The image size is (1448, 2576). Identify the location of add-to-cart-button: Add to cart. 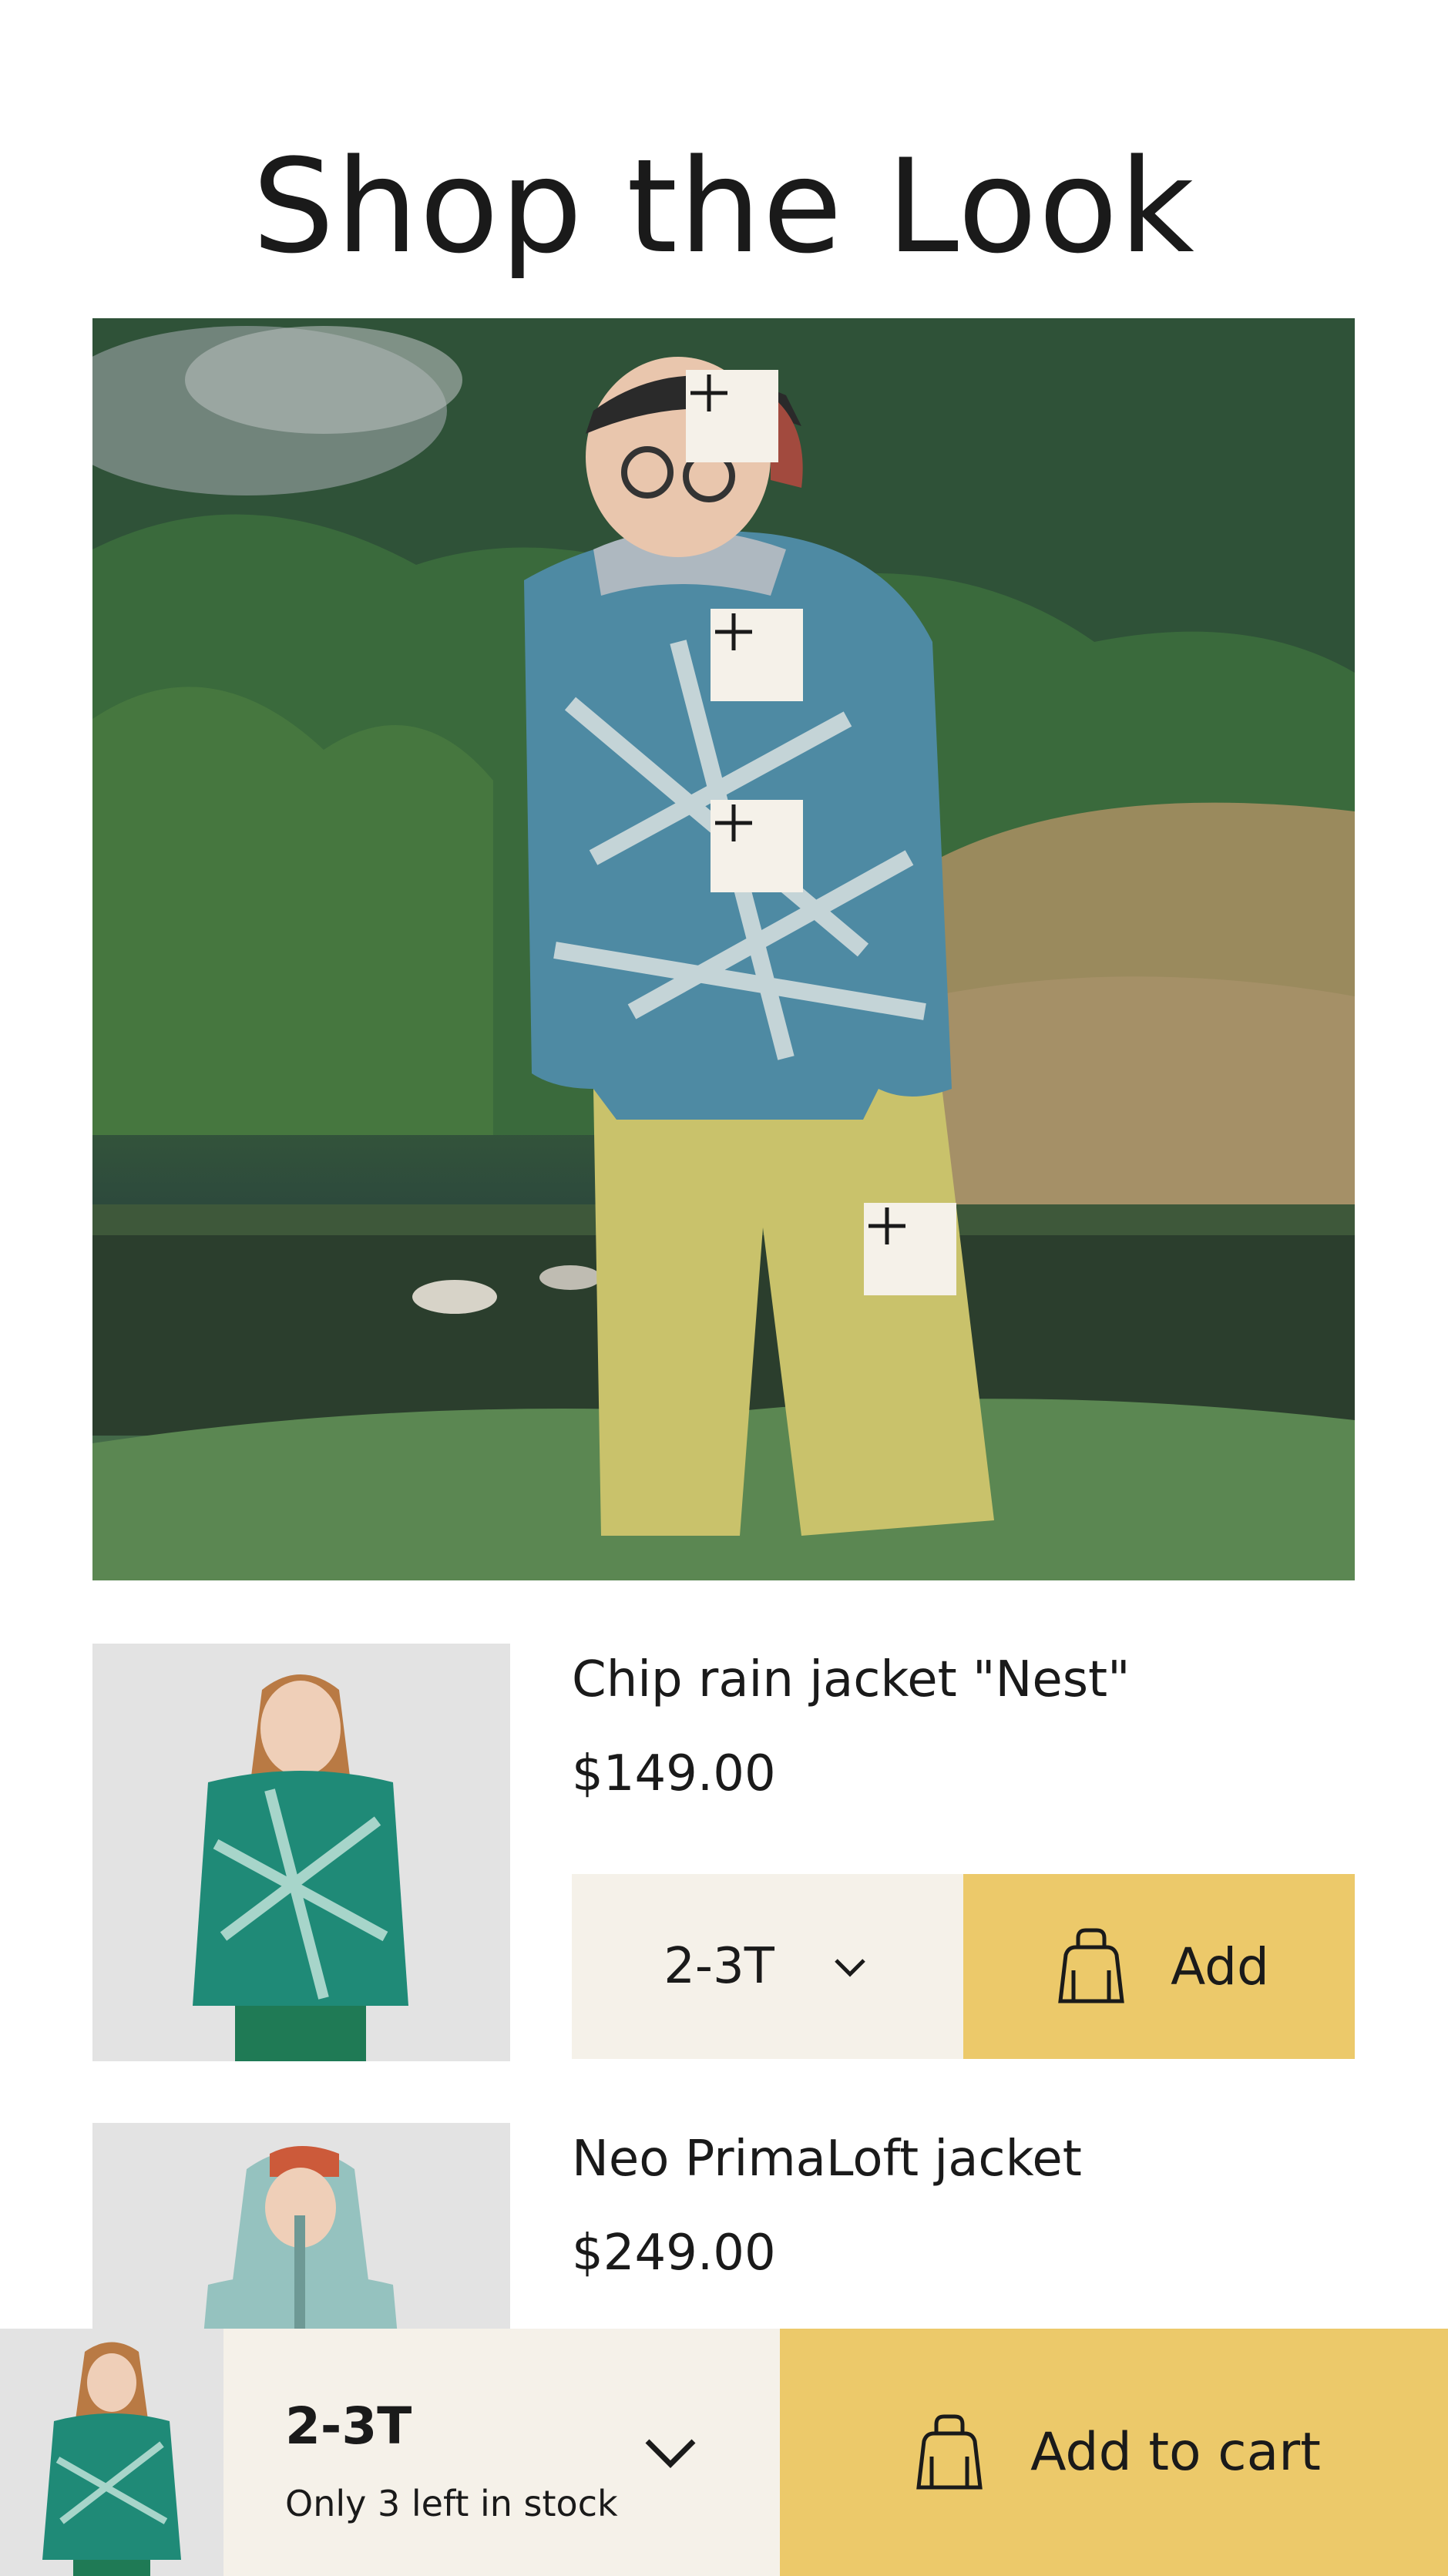
(1114, 2452).